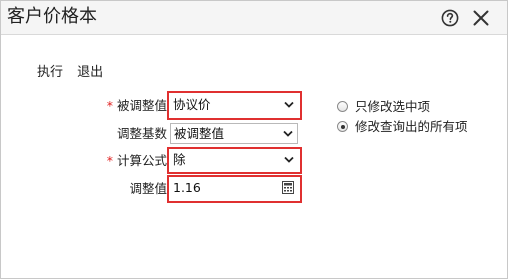 The width and height of the screenshot is (508, 279). Describe the element at coordinates (50, 70) in the screenshot. I see `execute-button: 执行` at that location.